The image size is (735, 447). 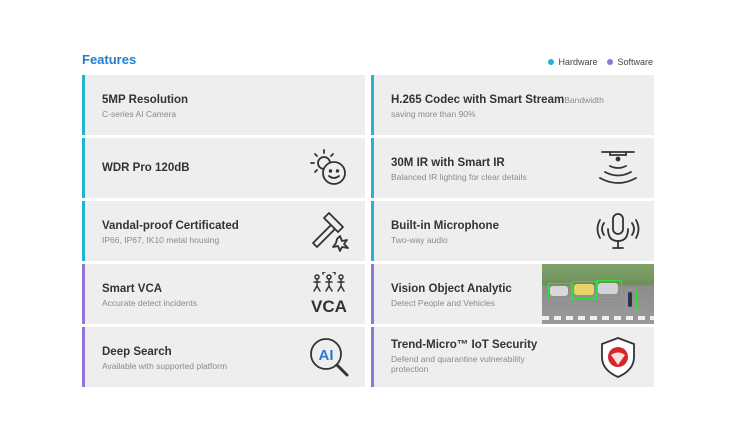 What do you see at coordinates (329, 294) in the screenshot?
I see `vca-people-icon: VCA` at bounding box center [329, 294].